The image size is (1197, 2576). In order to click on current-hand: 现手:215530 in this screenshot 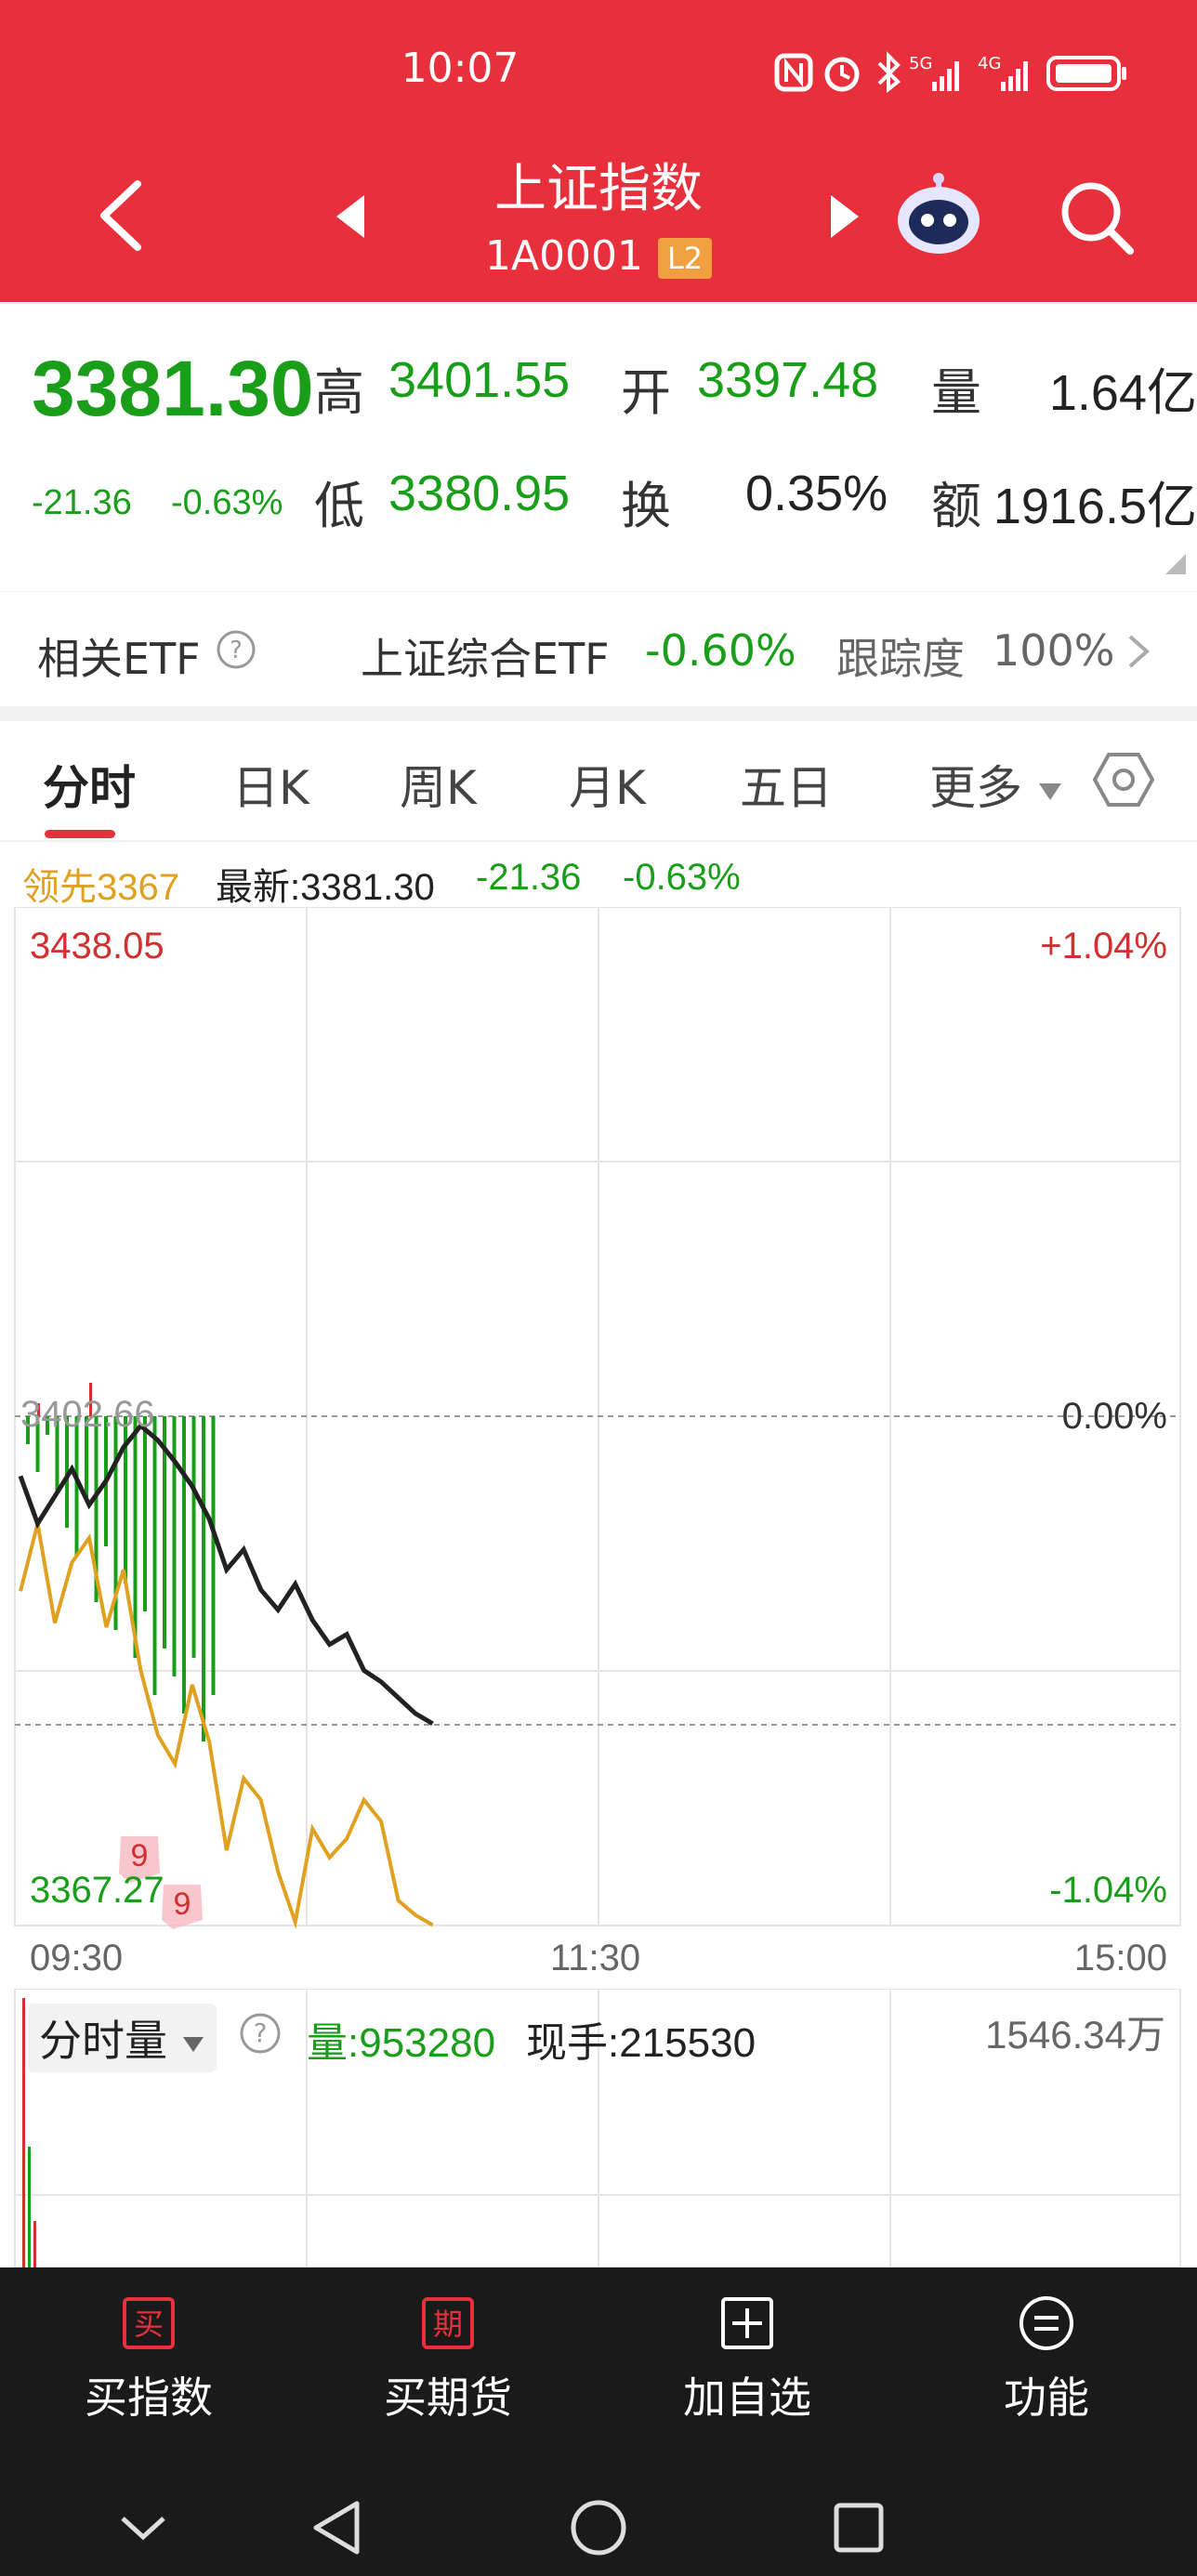, I will do `click(641, 2043)`.